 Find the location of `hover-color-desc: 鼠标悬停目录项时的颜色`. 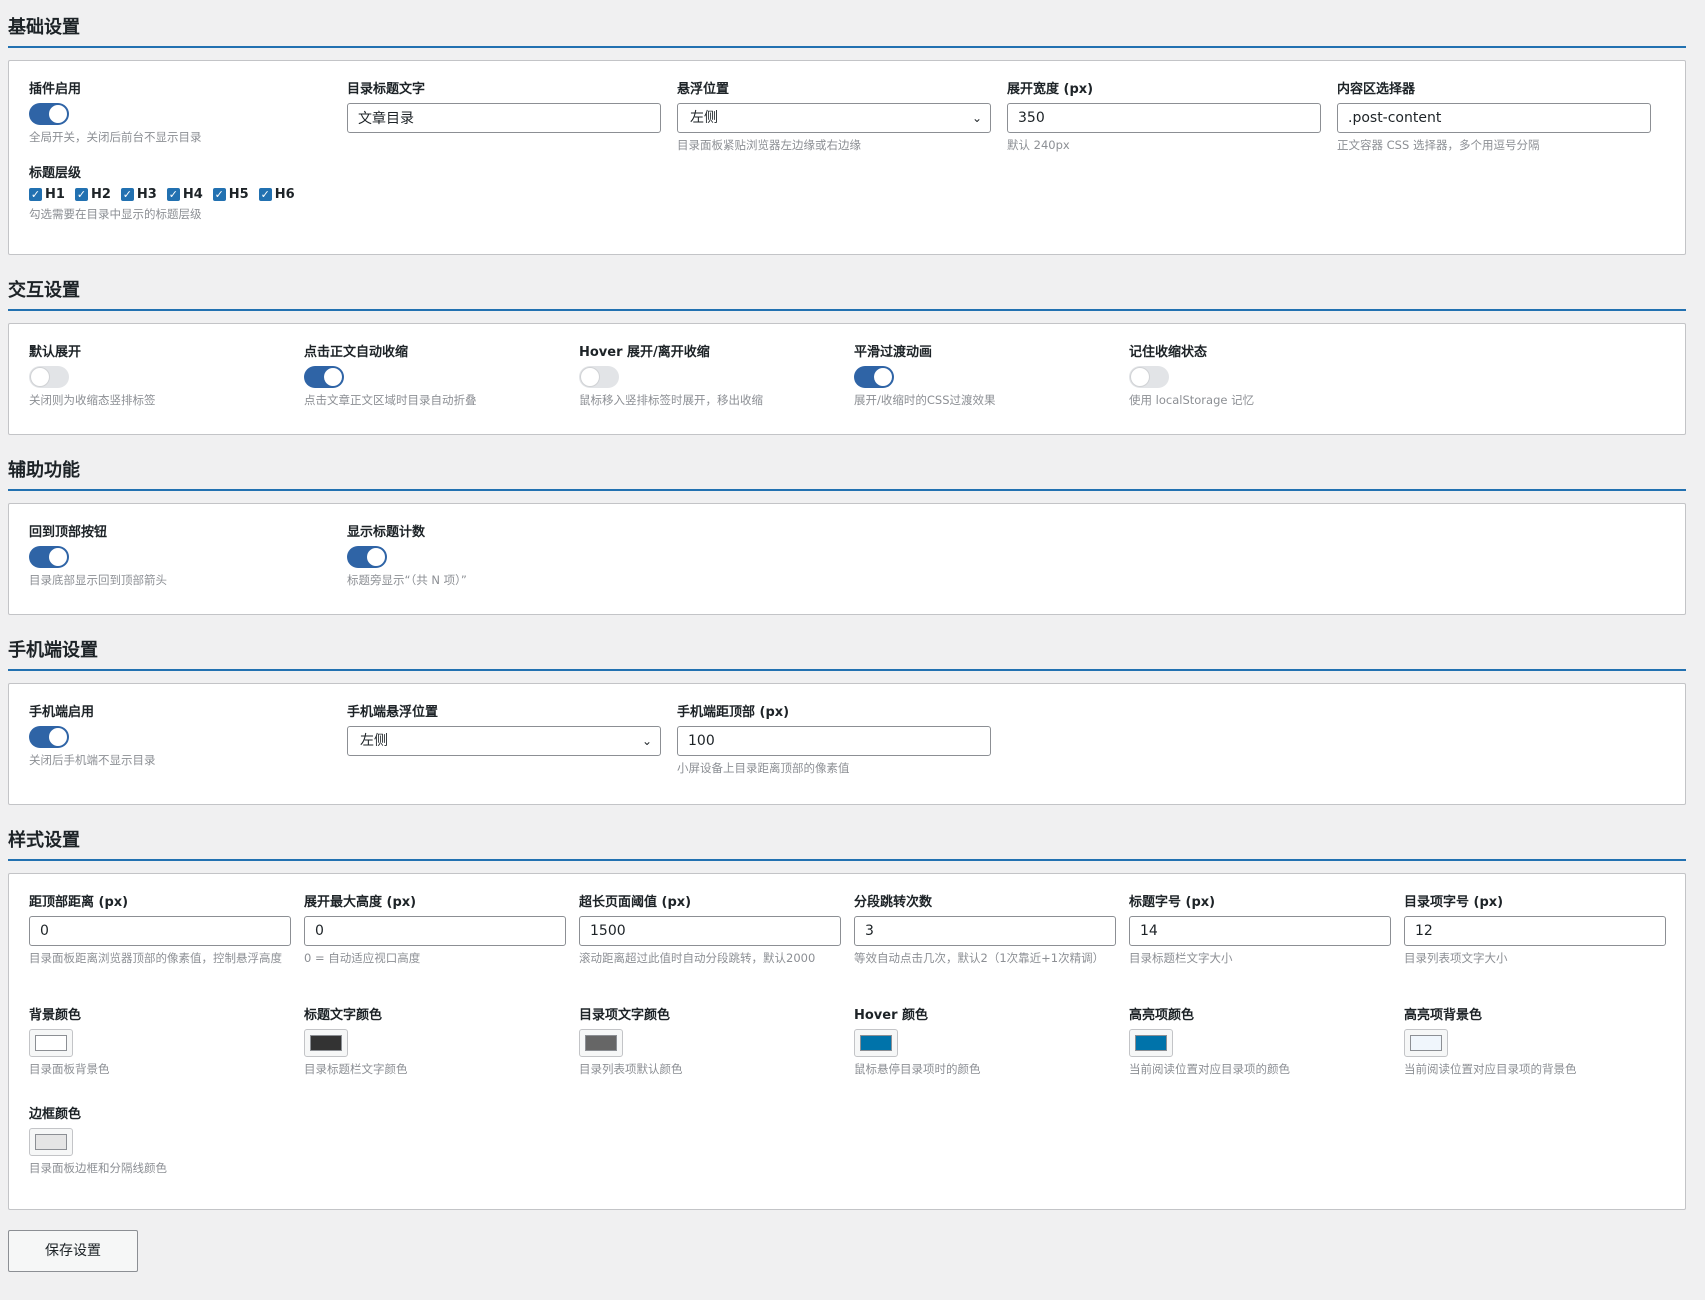

hover-color-desc: 鼠标悬停目录项时的颜色 is located at coordinates (917, 1069).